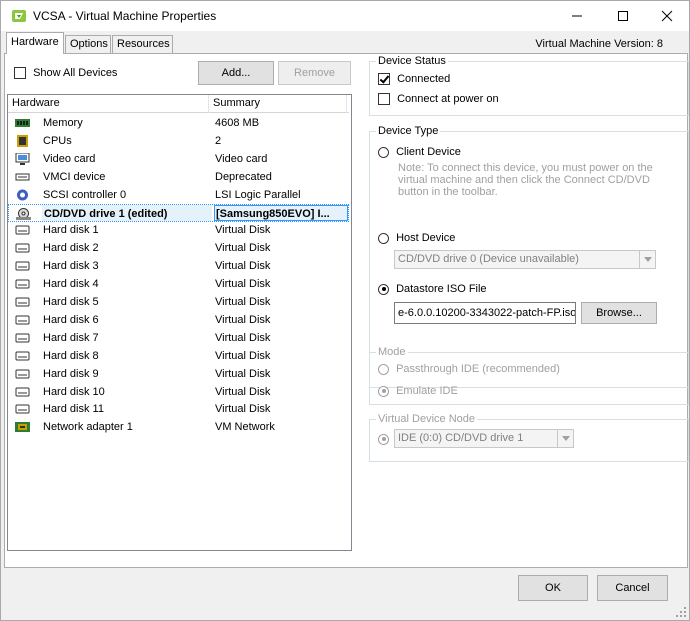  Describe the element at coordinates (418, 391) in the screenshot. I see `emulate-ide-radio: Emulate IDE` at that location.